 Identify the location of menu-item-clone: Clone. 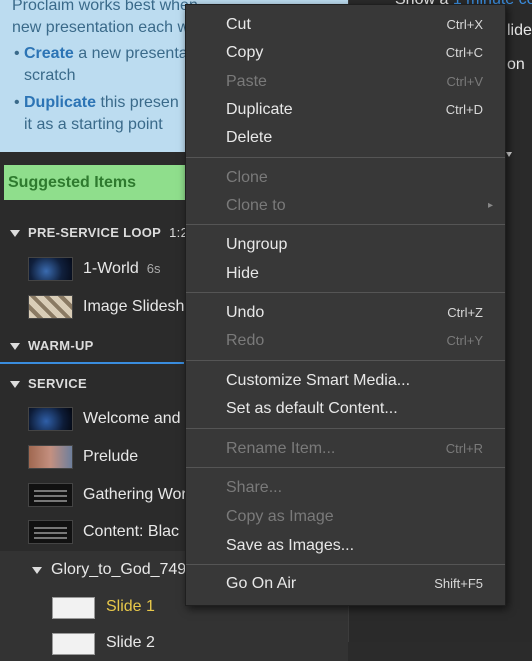
(345, 178).